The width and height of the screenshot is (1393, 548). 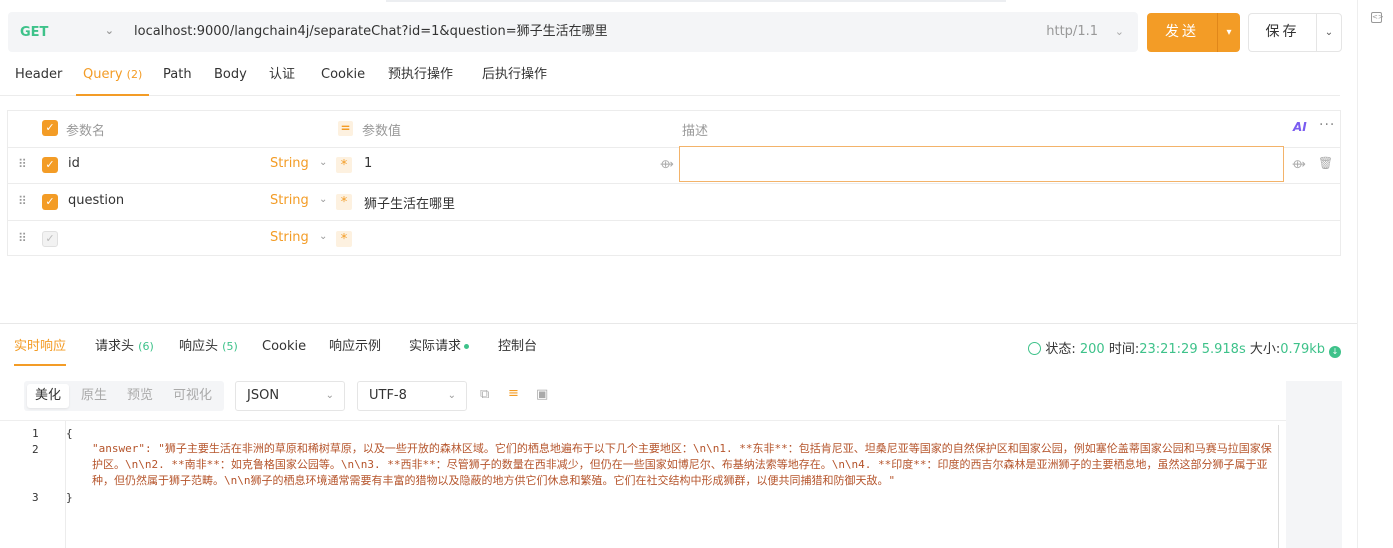 I want to click on param-value: 1, so click(x=368, y=163).